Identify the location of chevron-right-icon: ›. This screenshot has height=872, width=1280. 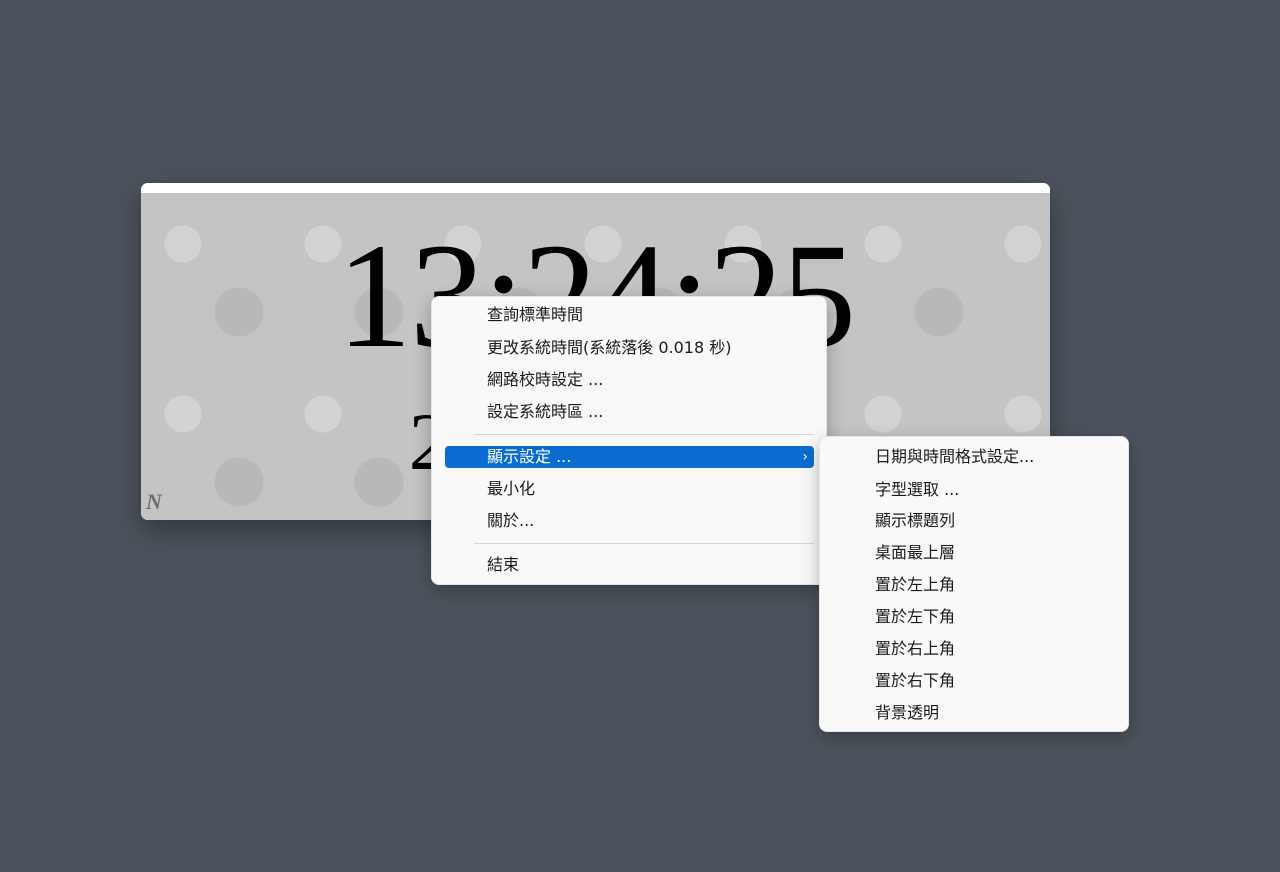
(805, 457).